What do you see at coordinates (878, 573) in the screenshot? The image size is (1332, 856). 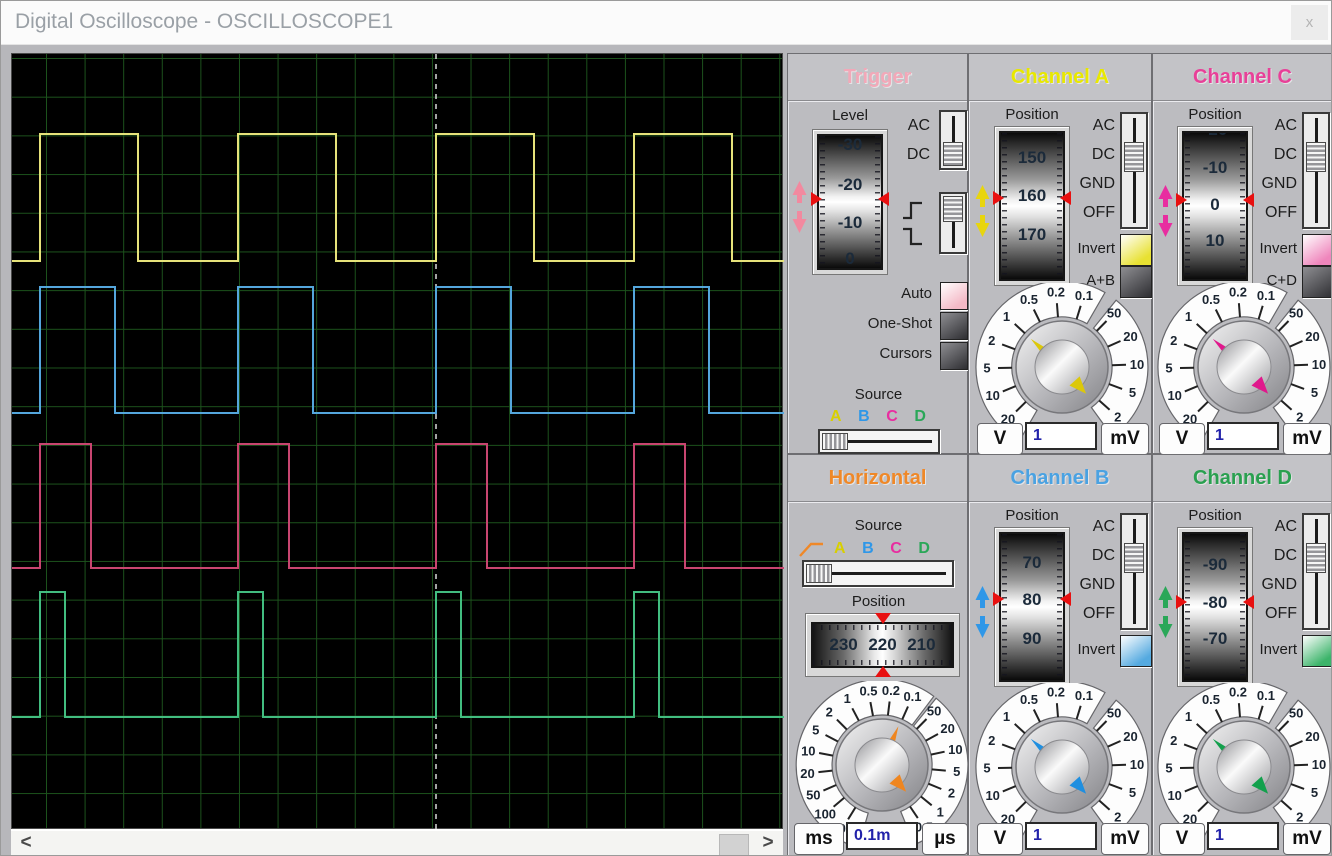 I see `horizontal-source-slider` at bounding box center [878, 573].